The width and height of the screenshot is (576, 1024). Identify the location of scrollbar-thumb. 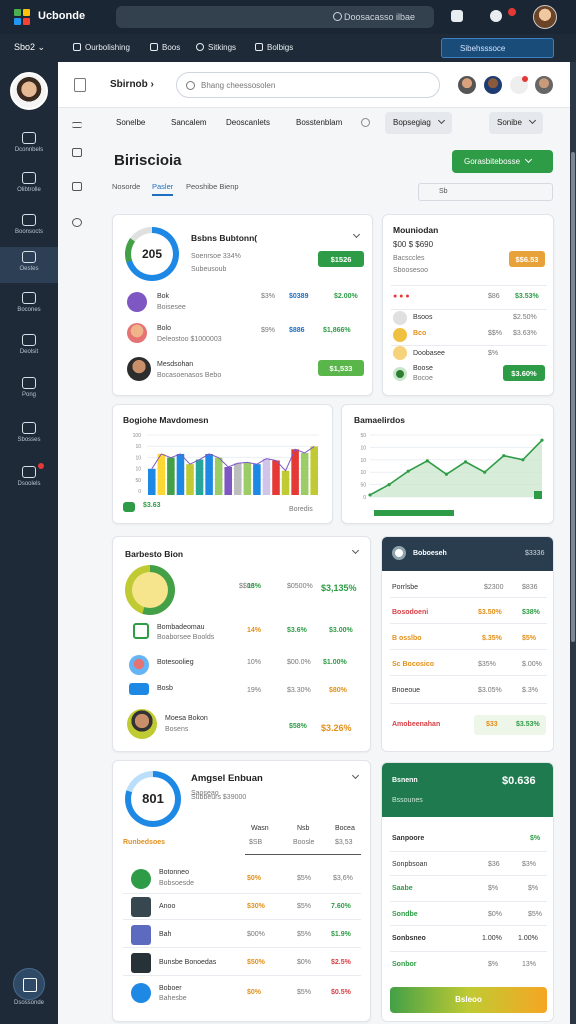
(573, 397).